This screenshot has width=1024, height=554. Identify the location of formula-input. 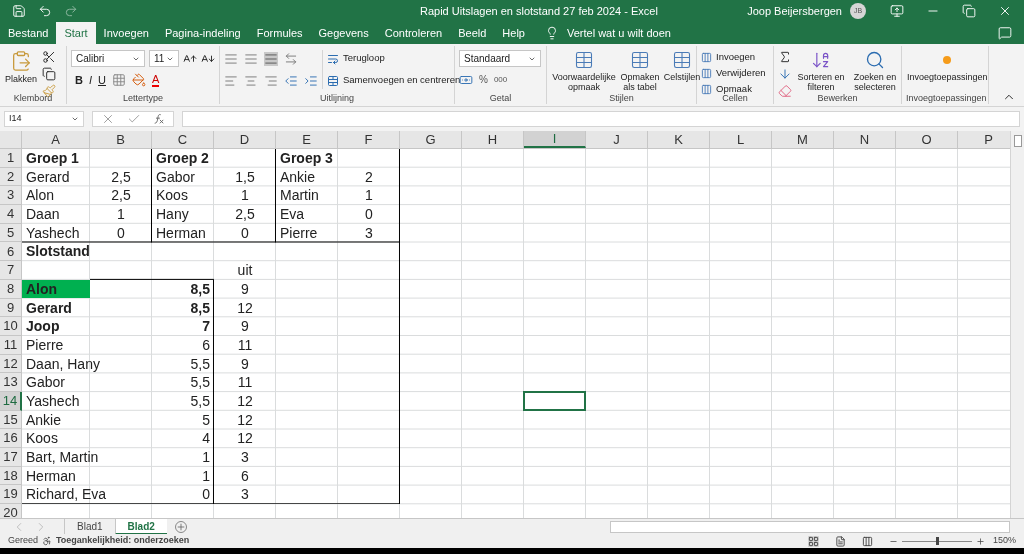
(601, 119).